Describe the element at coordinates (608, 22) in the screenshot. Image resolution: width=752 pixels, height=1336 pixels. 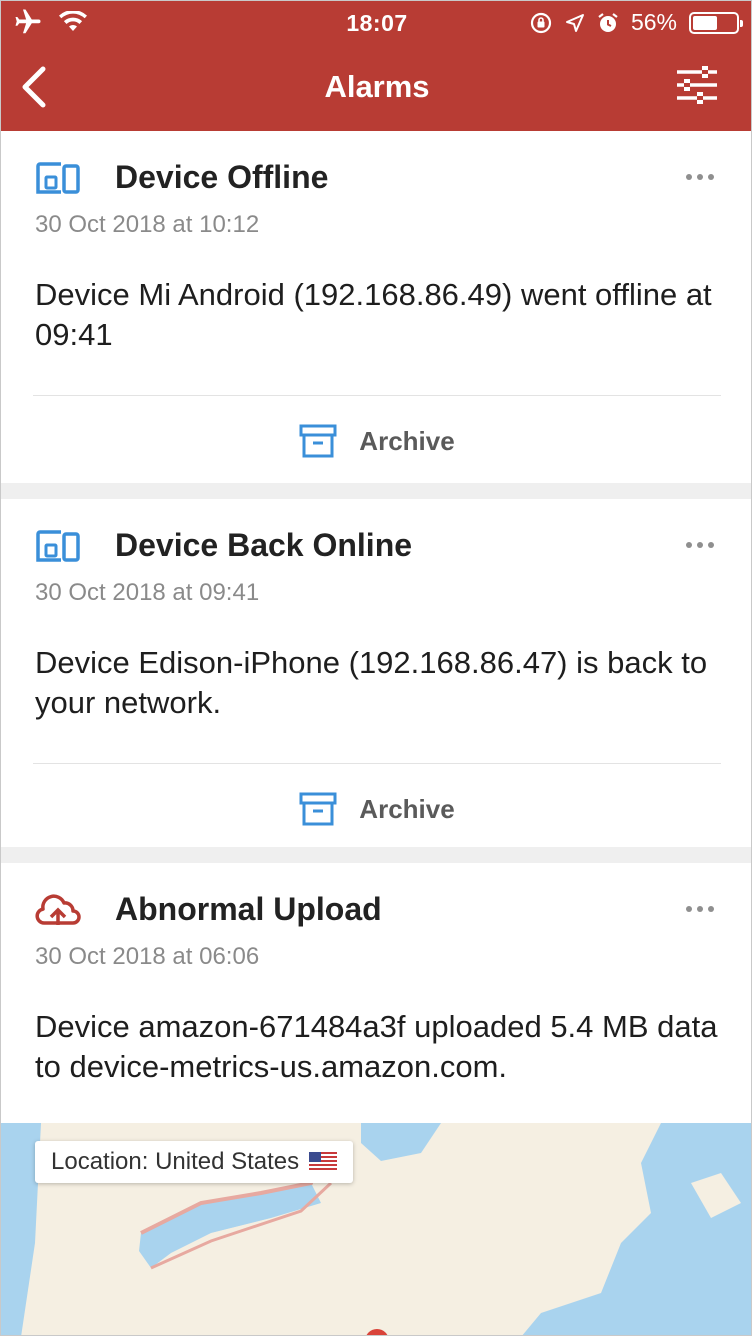
I see `alarm-clock-icon` at that location.